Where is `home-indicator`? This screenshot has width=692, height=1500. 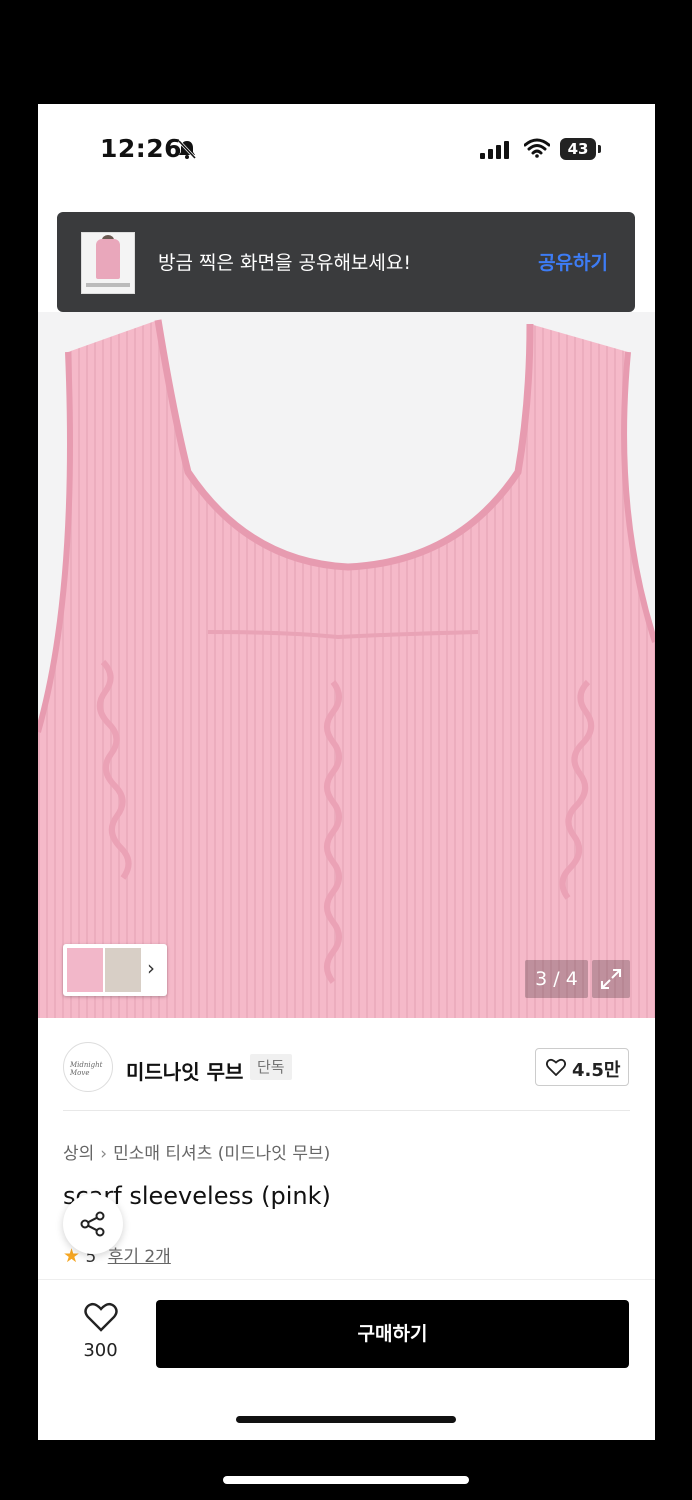
home-indicator is located at coordinates (346, 1419).